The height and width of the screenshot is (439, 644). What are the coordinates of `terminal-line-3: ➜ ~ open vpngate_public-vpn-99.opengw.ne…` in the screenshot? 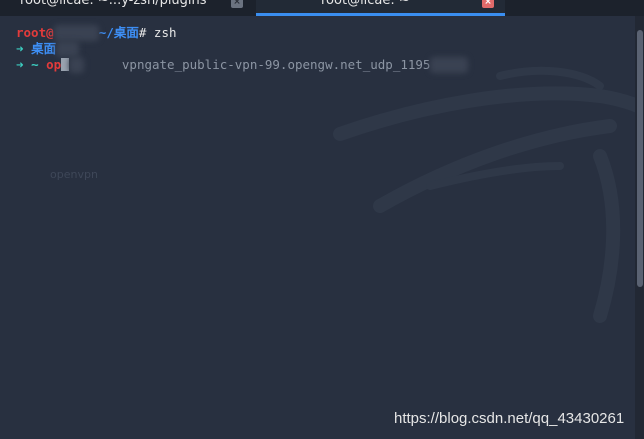 It's located at (242, 65).